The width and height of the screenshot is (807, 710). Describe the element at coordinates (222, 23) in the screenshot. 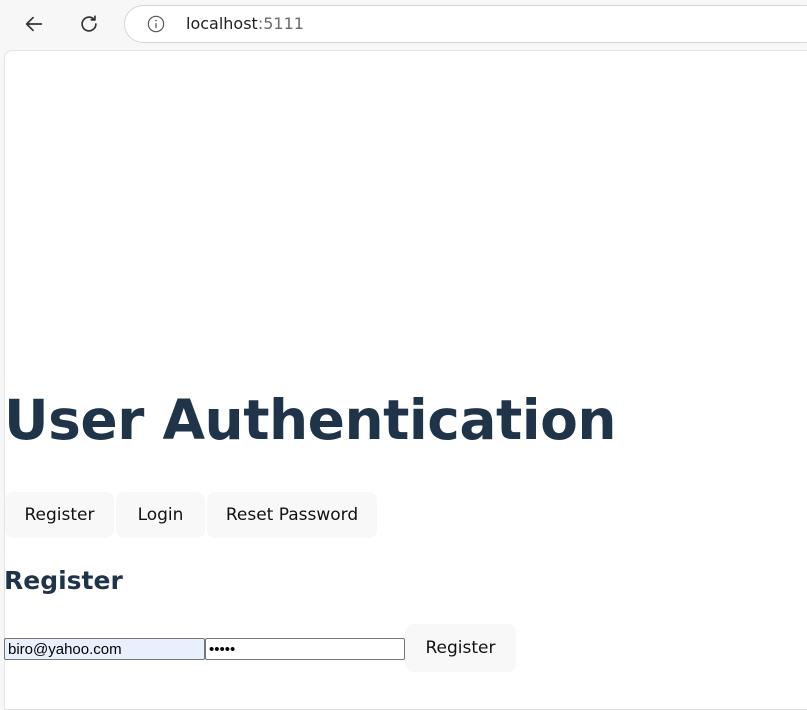

I see `url-host: localhost` at that location.